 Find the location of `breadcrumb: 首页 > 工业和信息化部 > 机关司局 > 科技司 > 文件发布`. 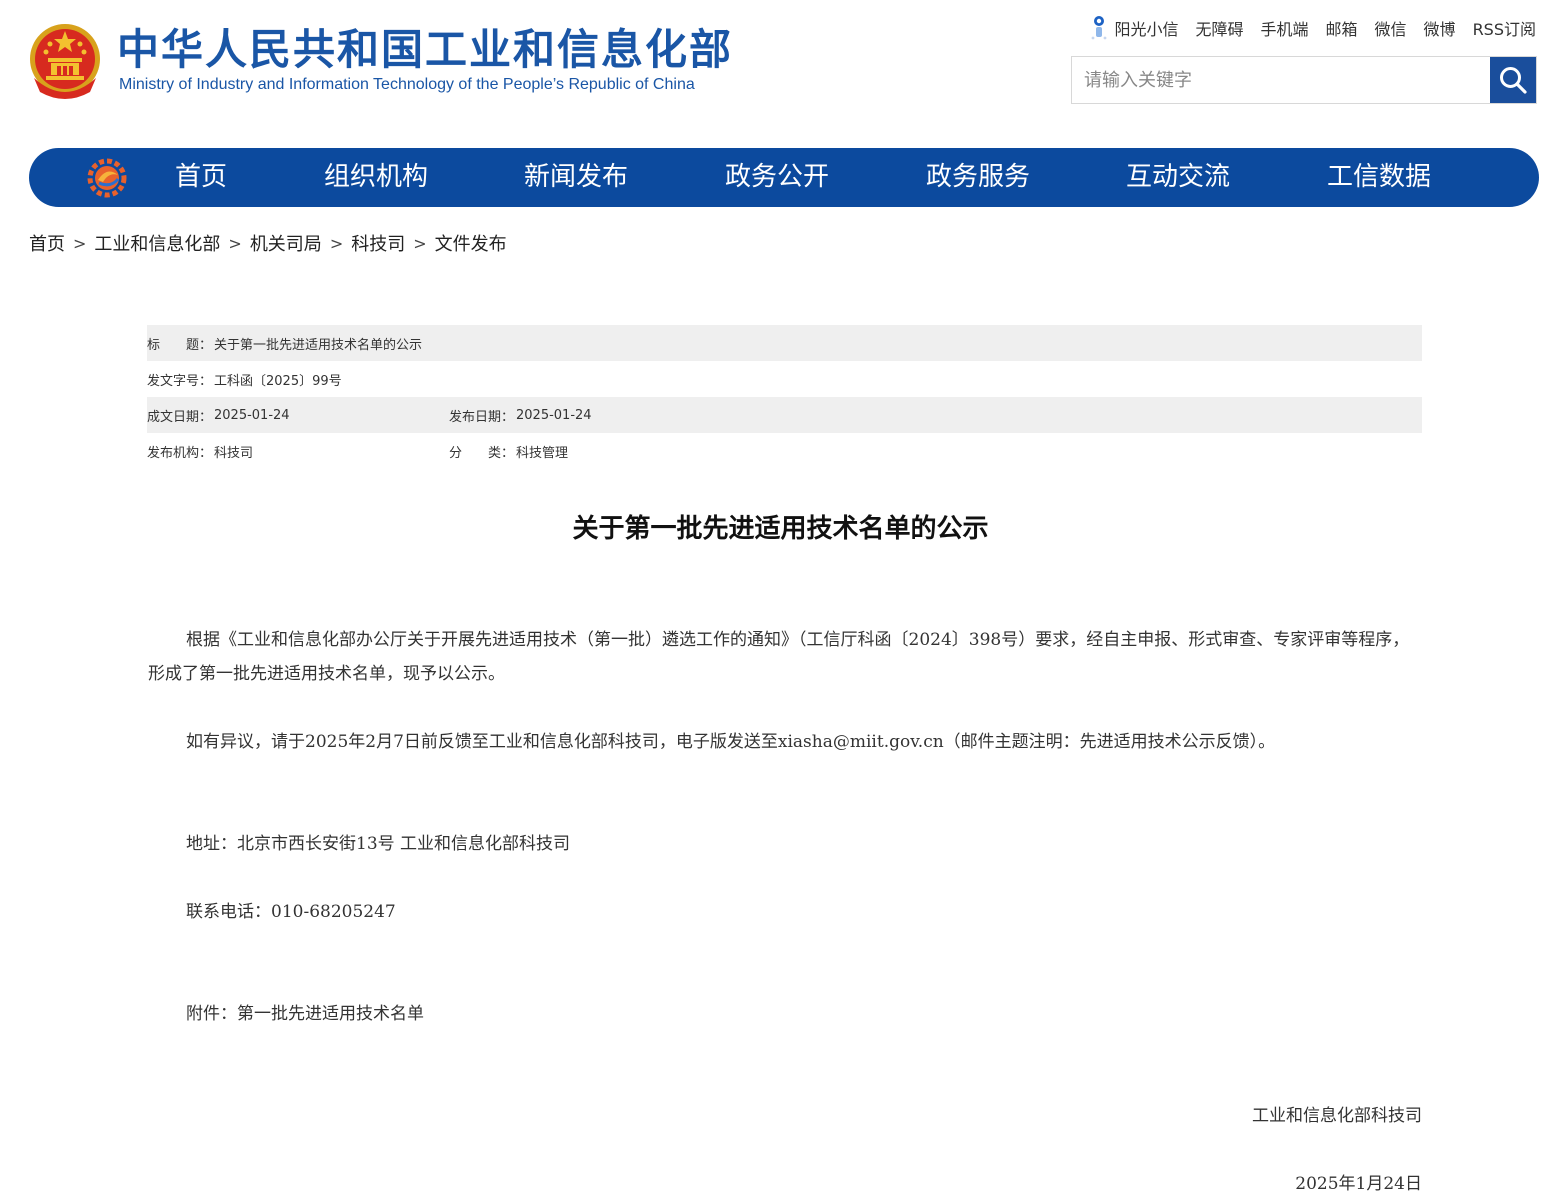

breadcrumb: 首页 > 工业和信息化部 > 机关司局 > 科技司 > 文件发布 is located at coordinates (268, 243).